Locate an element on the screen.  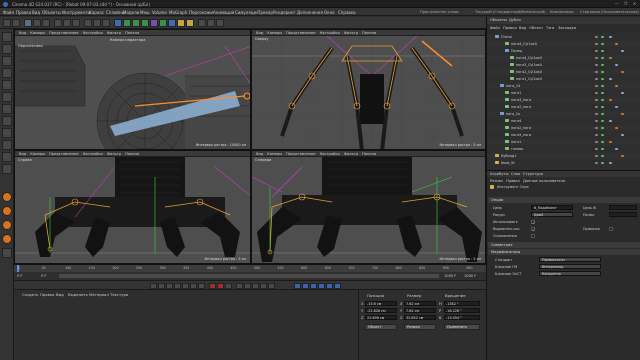
edges-mode-icon is located at coordinates (7, 85).